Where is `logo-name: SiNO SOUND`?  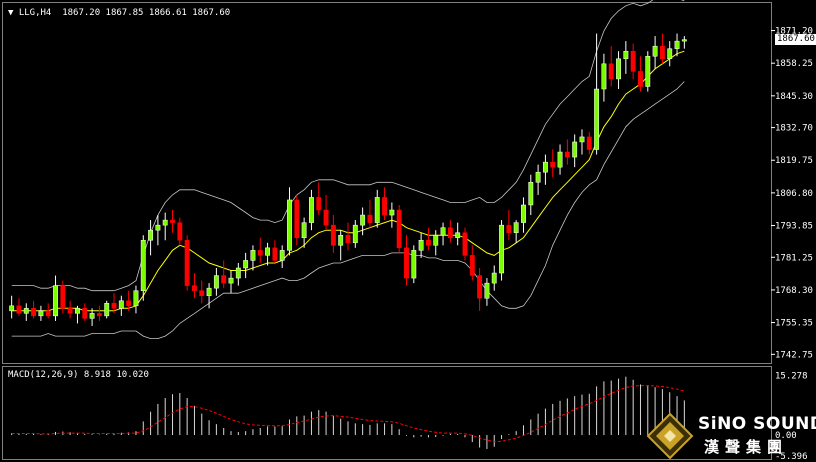
logo-name: SiNO SOUND is located at coordinates (757, 424).